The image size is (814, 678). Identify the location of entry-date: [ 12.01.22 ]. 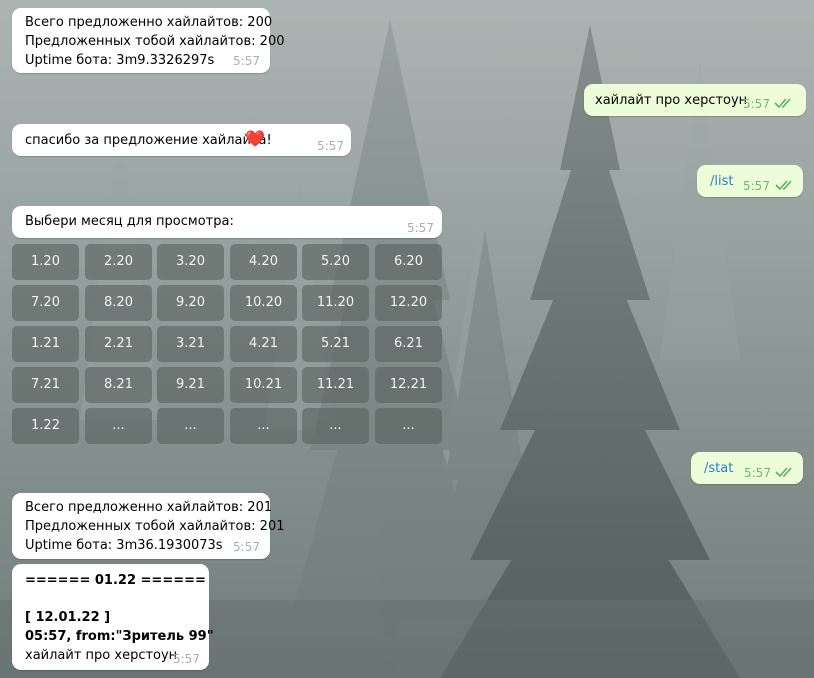
(68, 617).